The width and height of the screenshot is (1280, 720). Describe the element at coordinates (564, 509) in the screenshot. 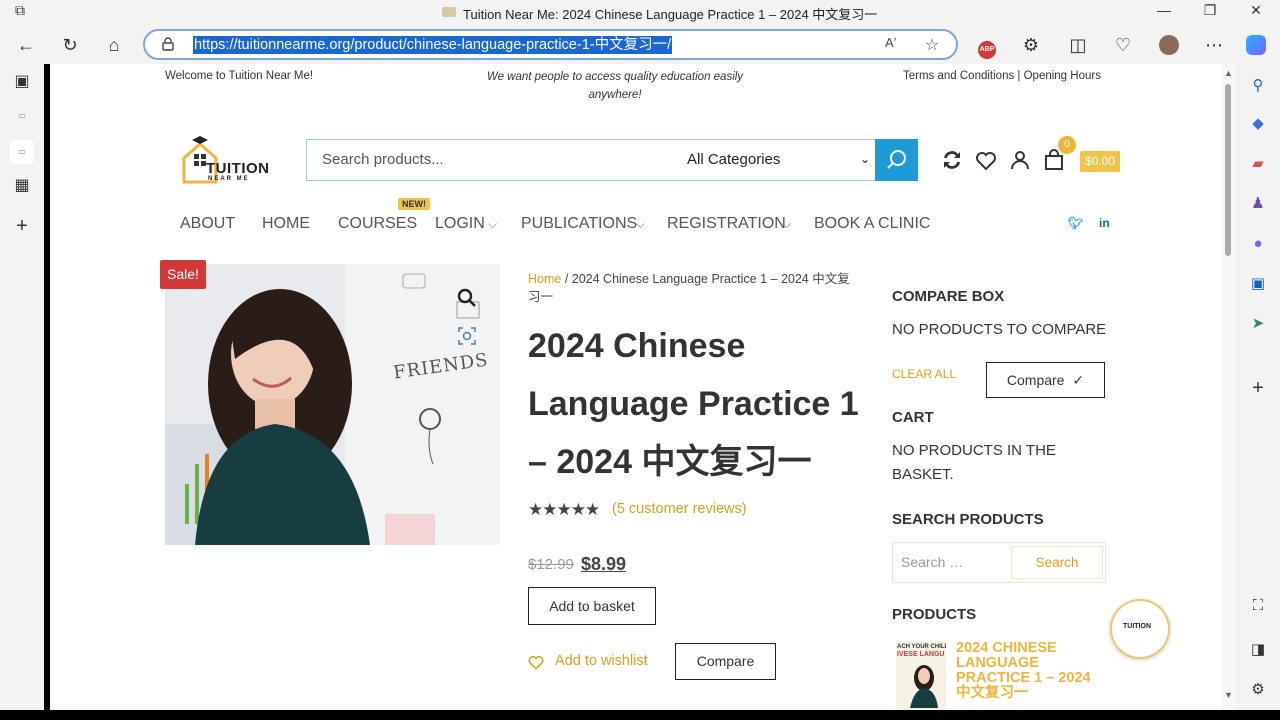

I see `star-rating: ★★★★★` at that location.